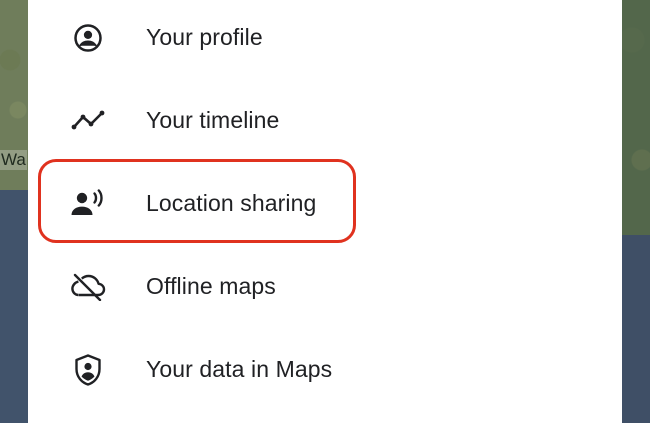 Image resolution: width=650 pixels, height=423 pixels. What do you see at coordinates (13, 160) in the screenshot?
I see `map-place-label: Wa` at bounding box center [13, 160].